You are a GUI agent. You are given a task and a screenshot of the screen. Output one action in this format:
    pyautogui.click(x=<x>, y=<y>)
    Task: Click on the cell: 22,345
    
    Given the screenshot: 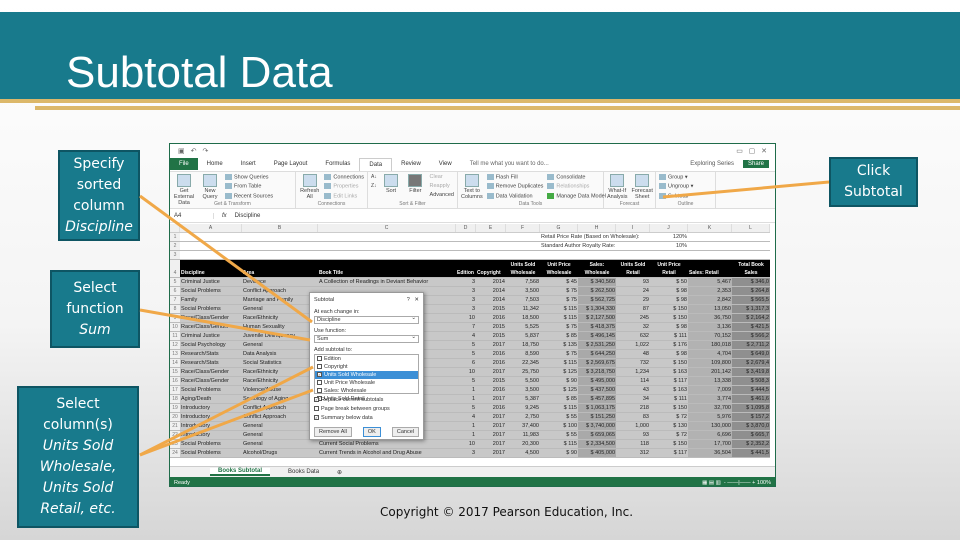 What is the action you would take?
    pyautogui.click(x=523, y=363)
    